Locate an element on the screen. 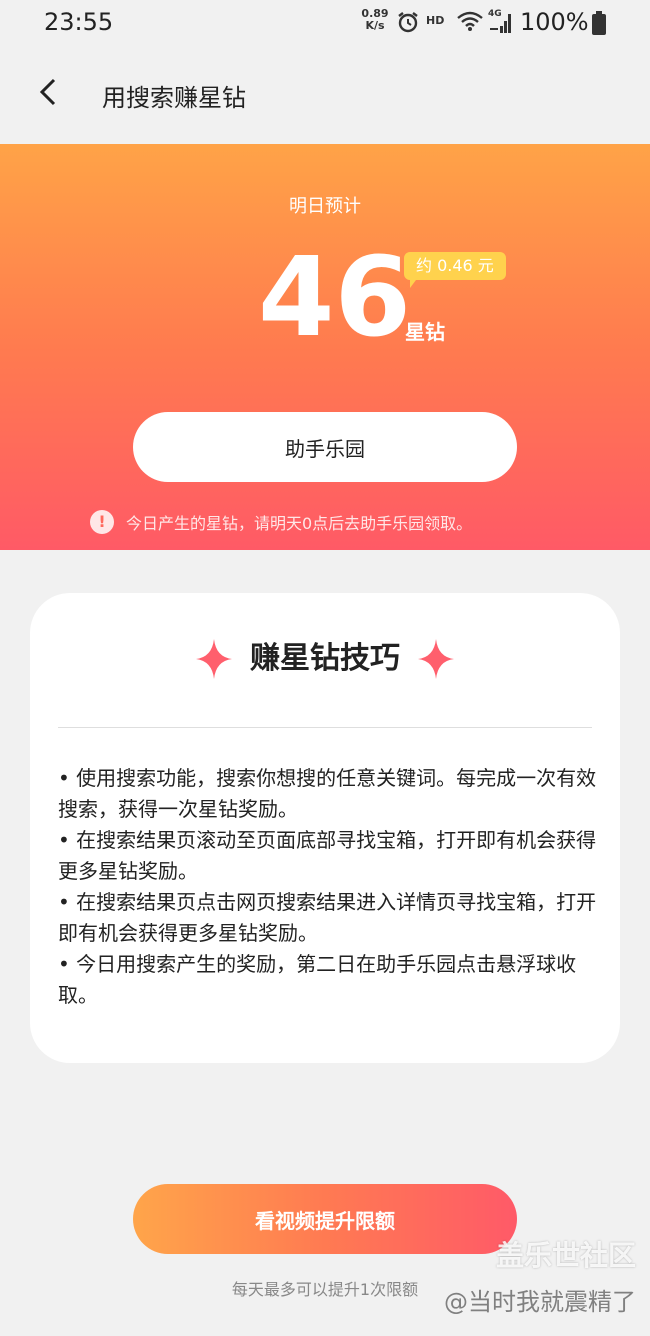 The height and width of the screenshot is (1336, 650). claim-notice: ! 今日产生的星钻，请明天0点后去助手乐园领取。 is located at coordinates (281, 522).